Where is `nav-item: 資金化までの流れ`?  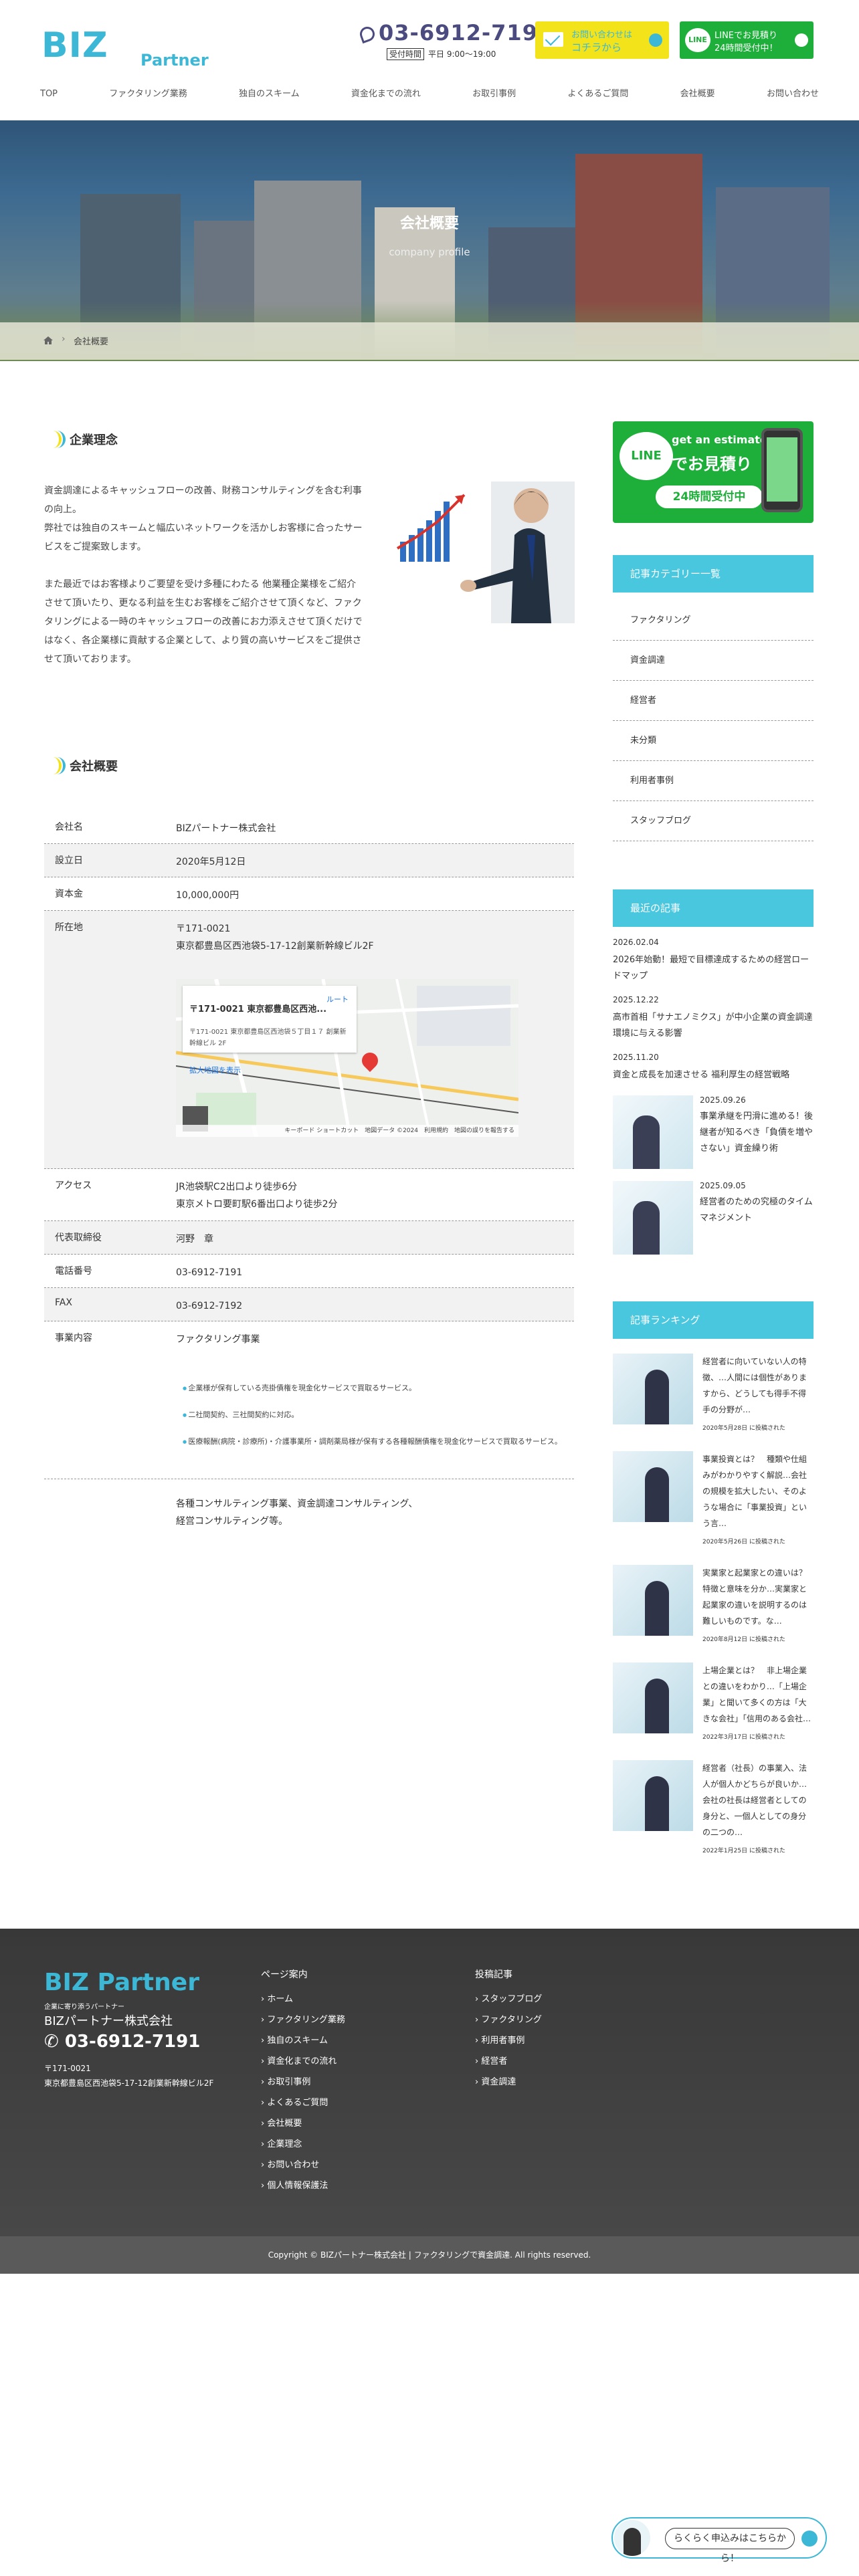
nav-item: 資金化までの流れ is located at coordinates (386, 94).